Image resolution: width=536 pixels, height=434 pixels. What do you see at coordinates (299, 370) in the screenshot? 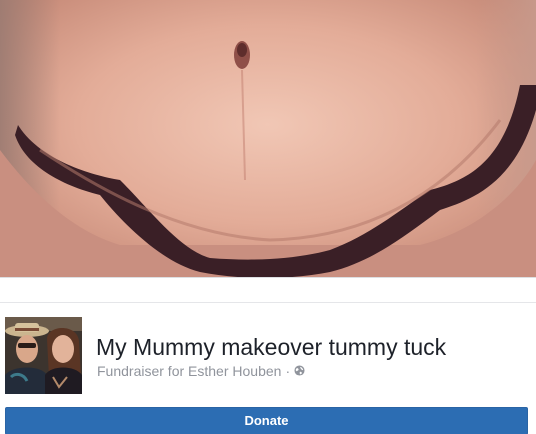
I see `globe-icon` at bounding box center [299, 370].